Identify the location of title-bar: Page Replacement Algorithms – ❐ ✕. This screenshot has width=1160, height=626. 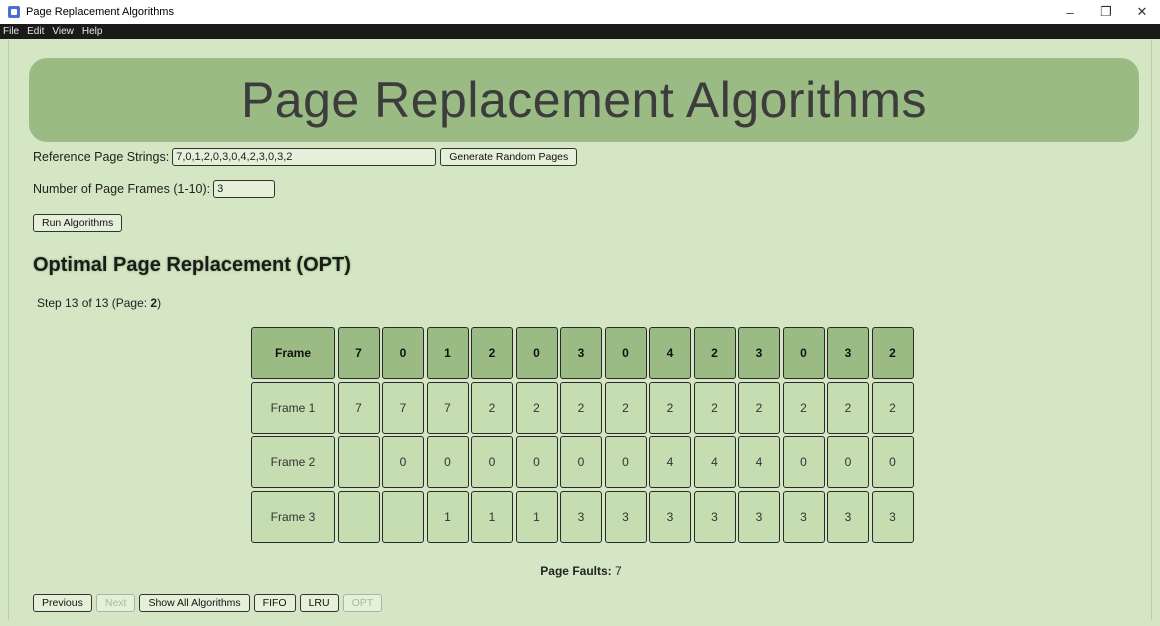
(580, 12).